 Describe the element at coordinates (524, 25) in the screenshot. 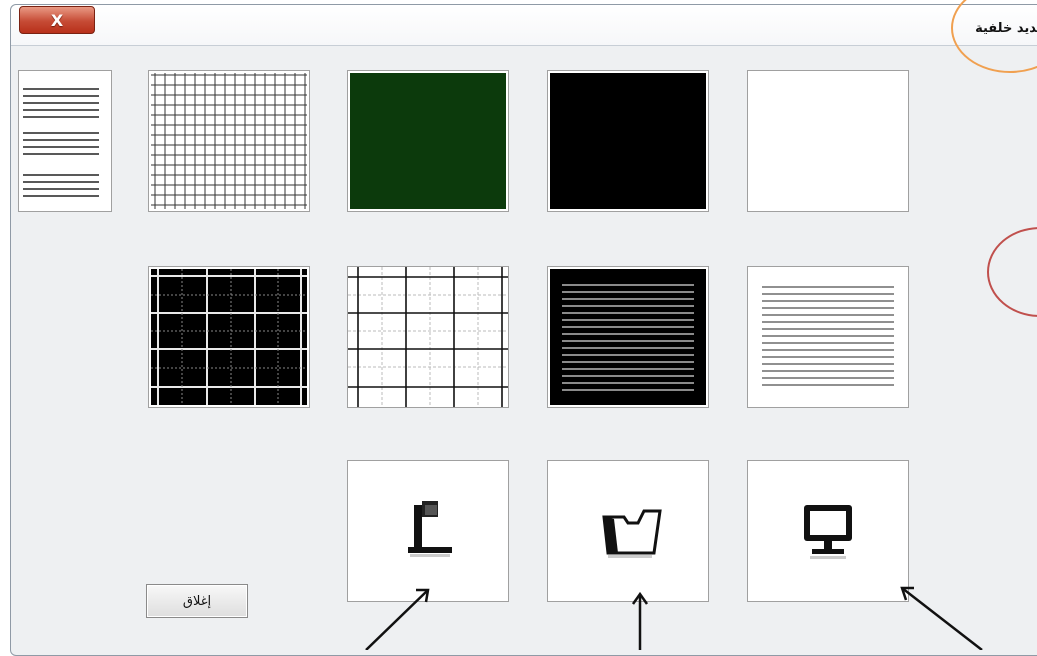

I see `title-bar: X تحديد خلفية` at that location.